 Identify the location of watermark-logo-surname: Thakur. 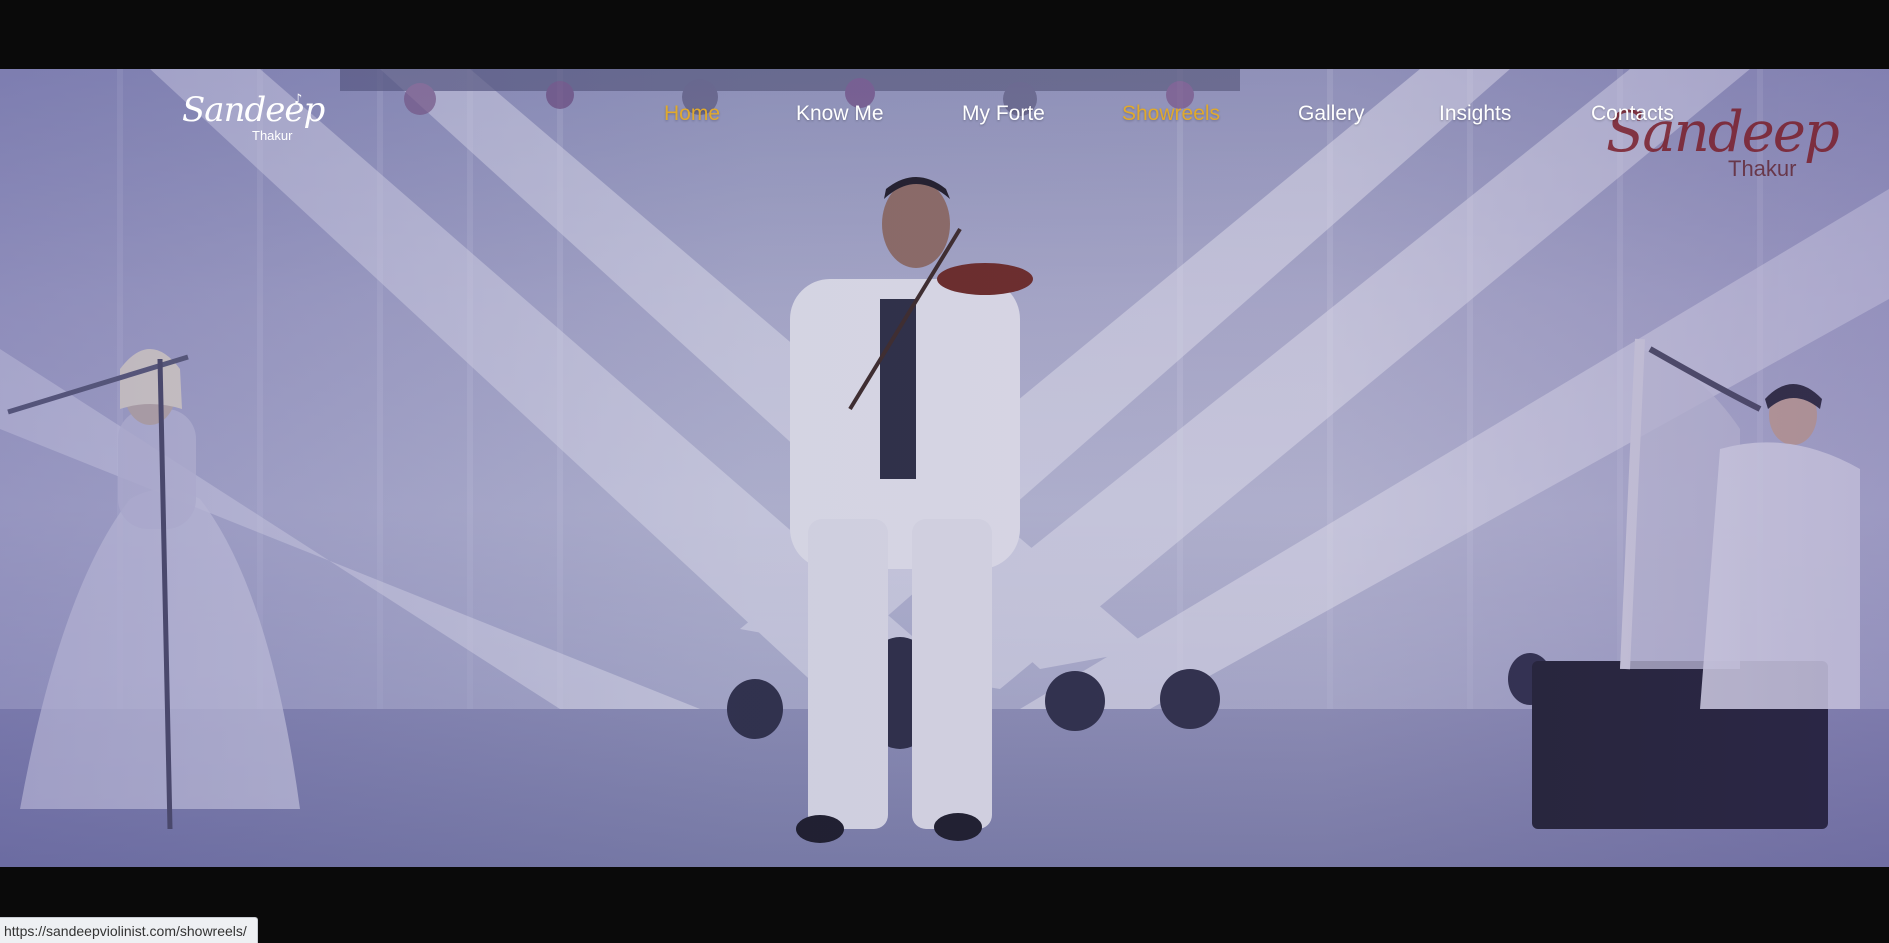
(1762, 168).